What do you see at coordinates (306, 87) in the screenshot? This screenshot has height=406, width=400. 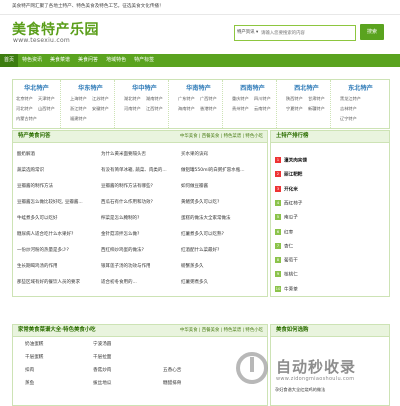 I see `region-title: 西北特产` at bounding box center [306, 87].